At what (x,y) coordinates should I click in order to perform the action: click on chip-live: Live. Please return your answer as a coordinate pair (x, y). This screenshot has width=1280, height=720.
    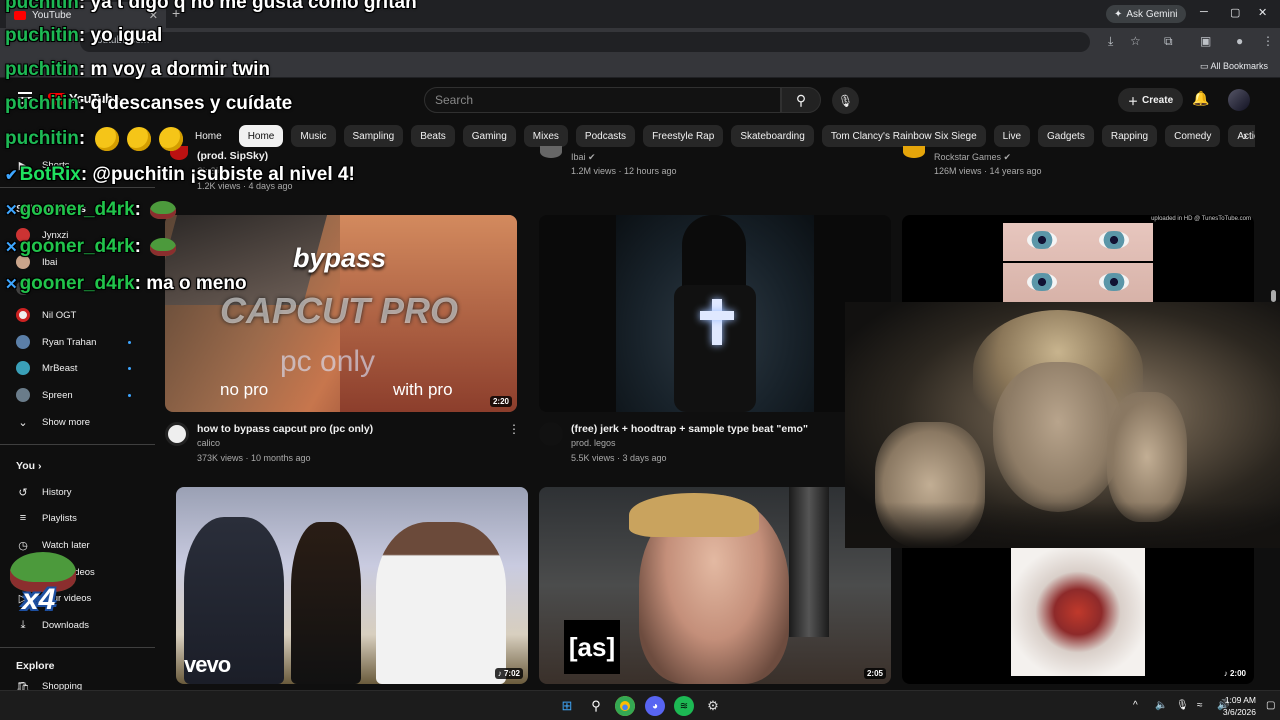
    Looking at the image, I should click on (1012, 136).